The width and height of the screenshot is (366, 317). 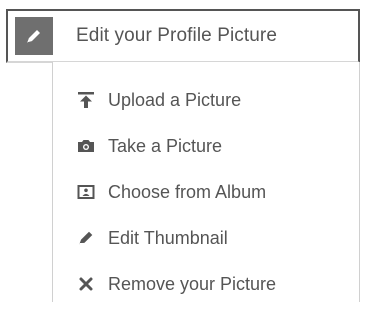 I want to click on menu-item-label: Remove your Picture, so click(x=192, y=283).